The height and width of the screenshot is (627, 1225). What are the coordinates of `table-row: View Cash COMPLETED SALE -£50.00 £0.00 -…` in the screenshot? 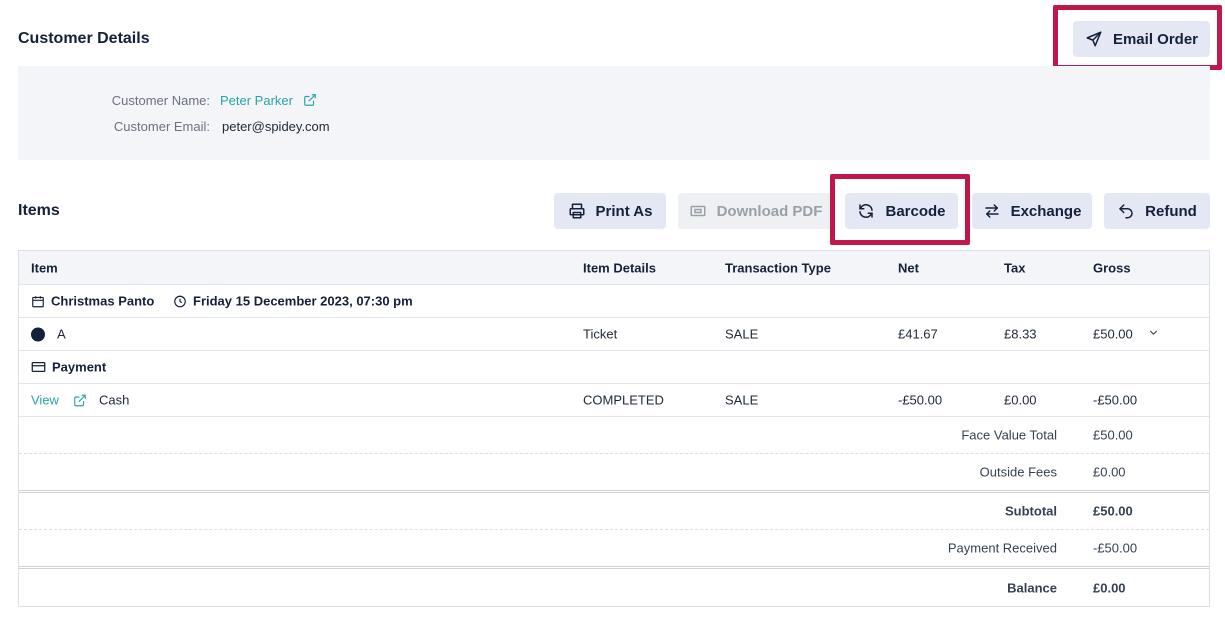 It's located at (614, 400).